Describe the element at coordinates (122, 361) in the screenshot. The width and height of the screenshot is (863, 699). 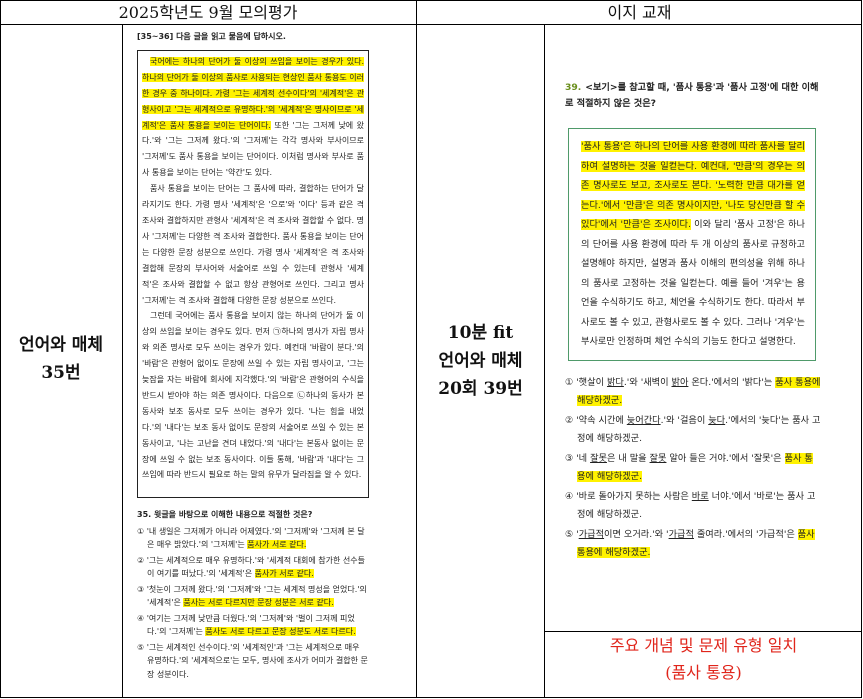
I see `left-label-divider` at that location.